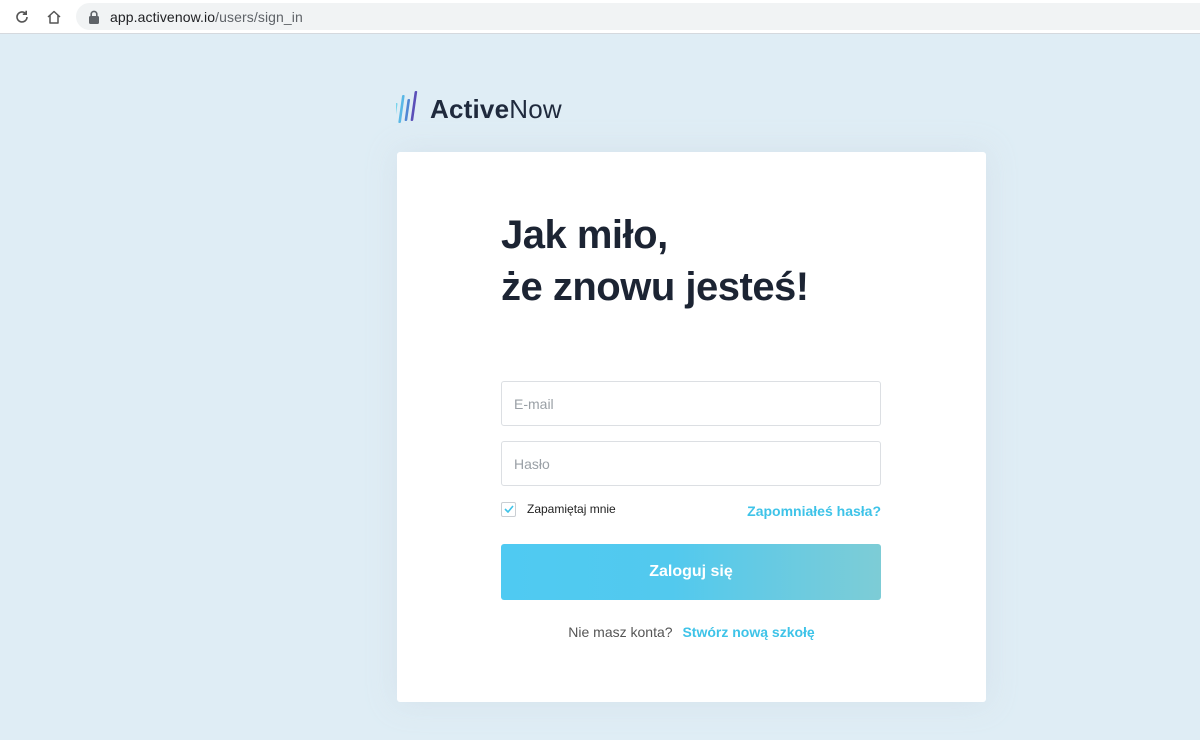 The height and width of the screenshot is (740, 1200). What do you see at coordinates (470, 108) in the screenshot?
I see `logo-text-bold: Active` at bounding box center [470, 108].